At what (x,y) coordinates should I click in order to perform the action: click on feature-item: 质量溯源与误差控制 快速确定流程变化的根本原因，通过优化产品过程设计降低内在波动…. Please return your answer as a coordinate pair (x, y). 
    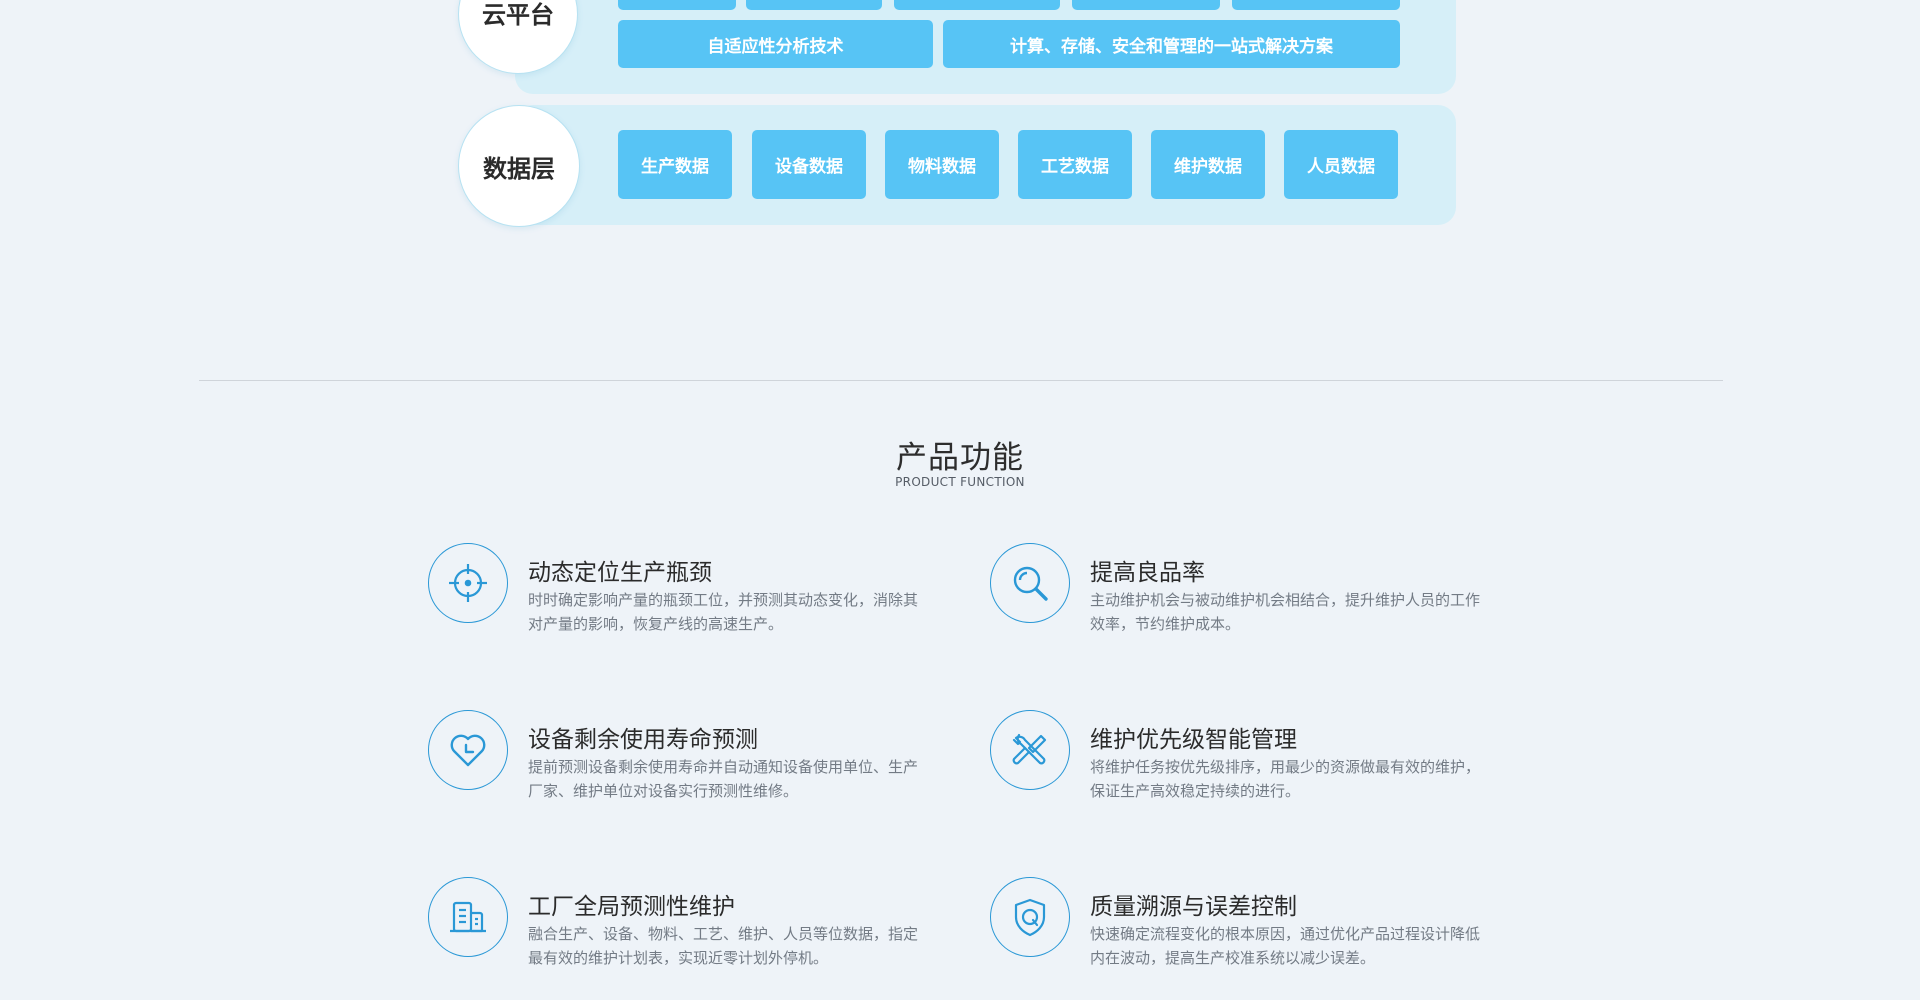
    Looking at the image, I should click on (1250, 932).